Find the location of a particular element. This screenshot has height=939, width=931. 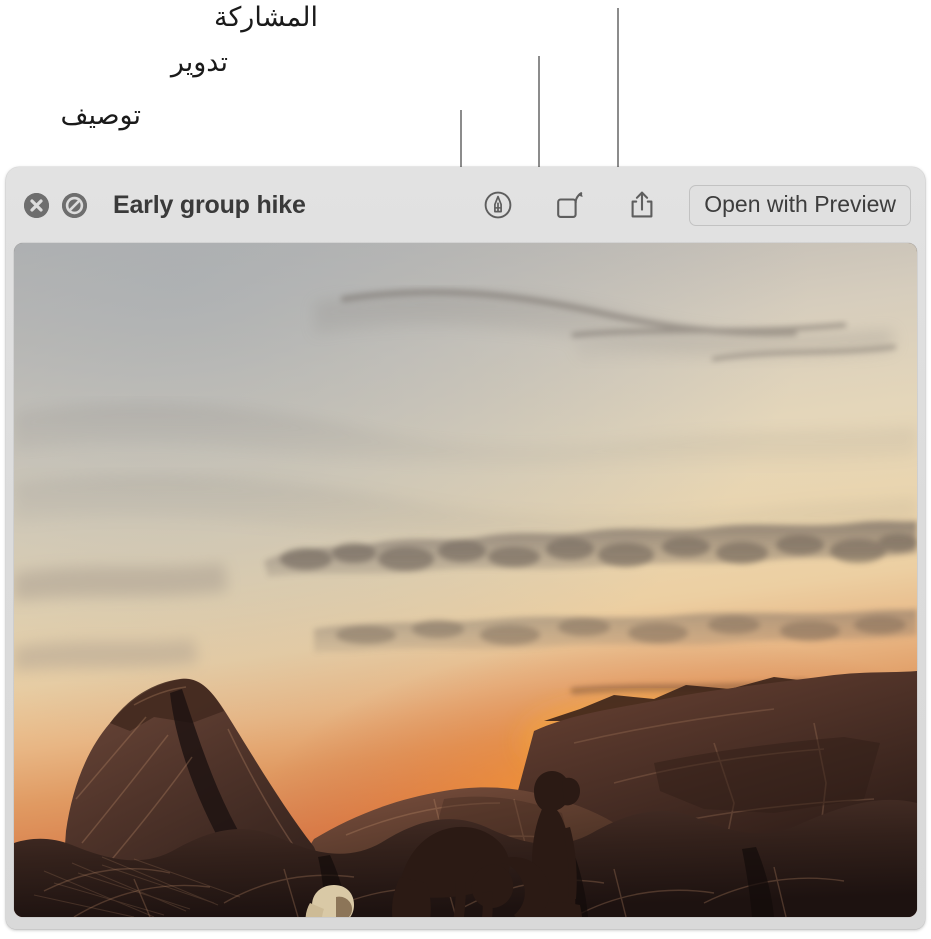

callout-markup-text: توصيف is located at coordinates (101, 115).